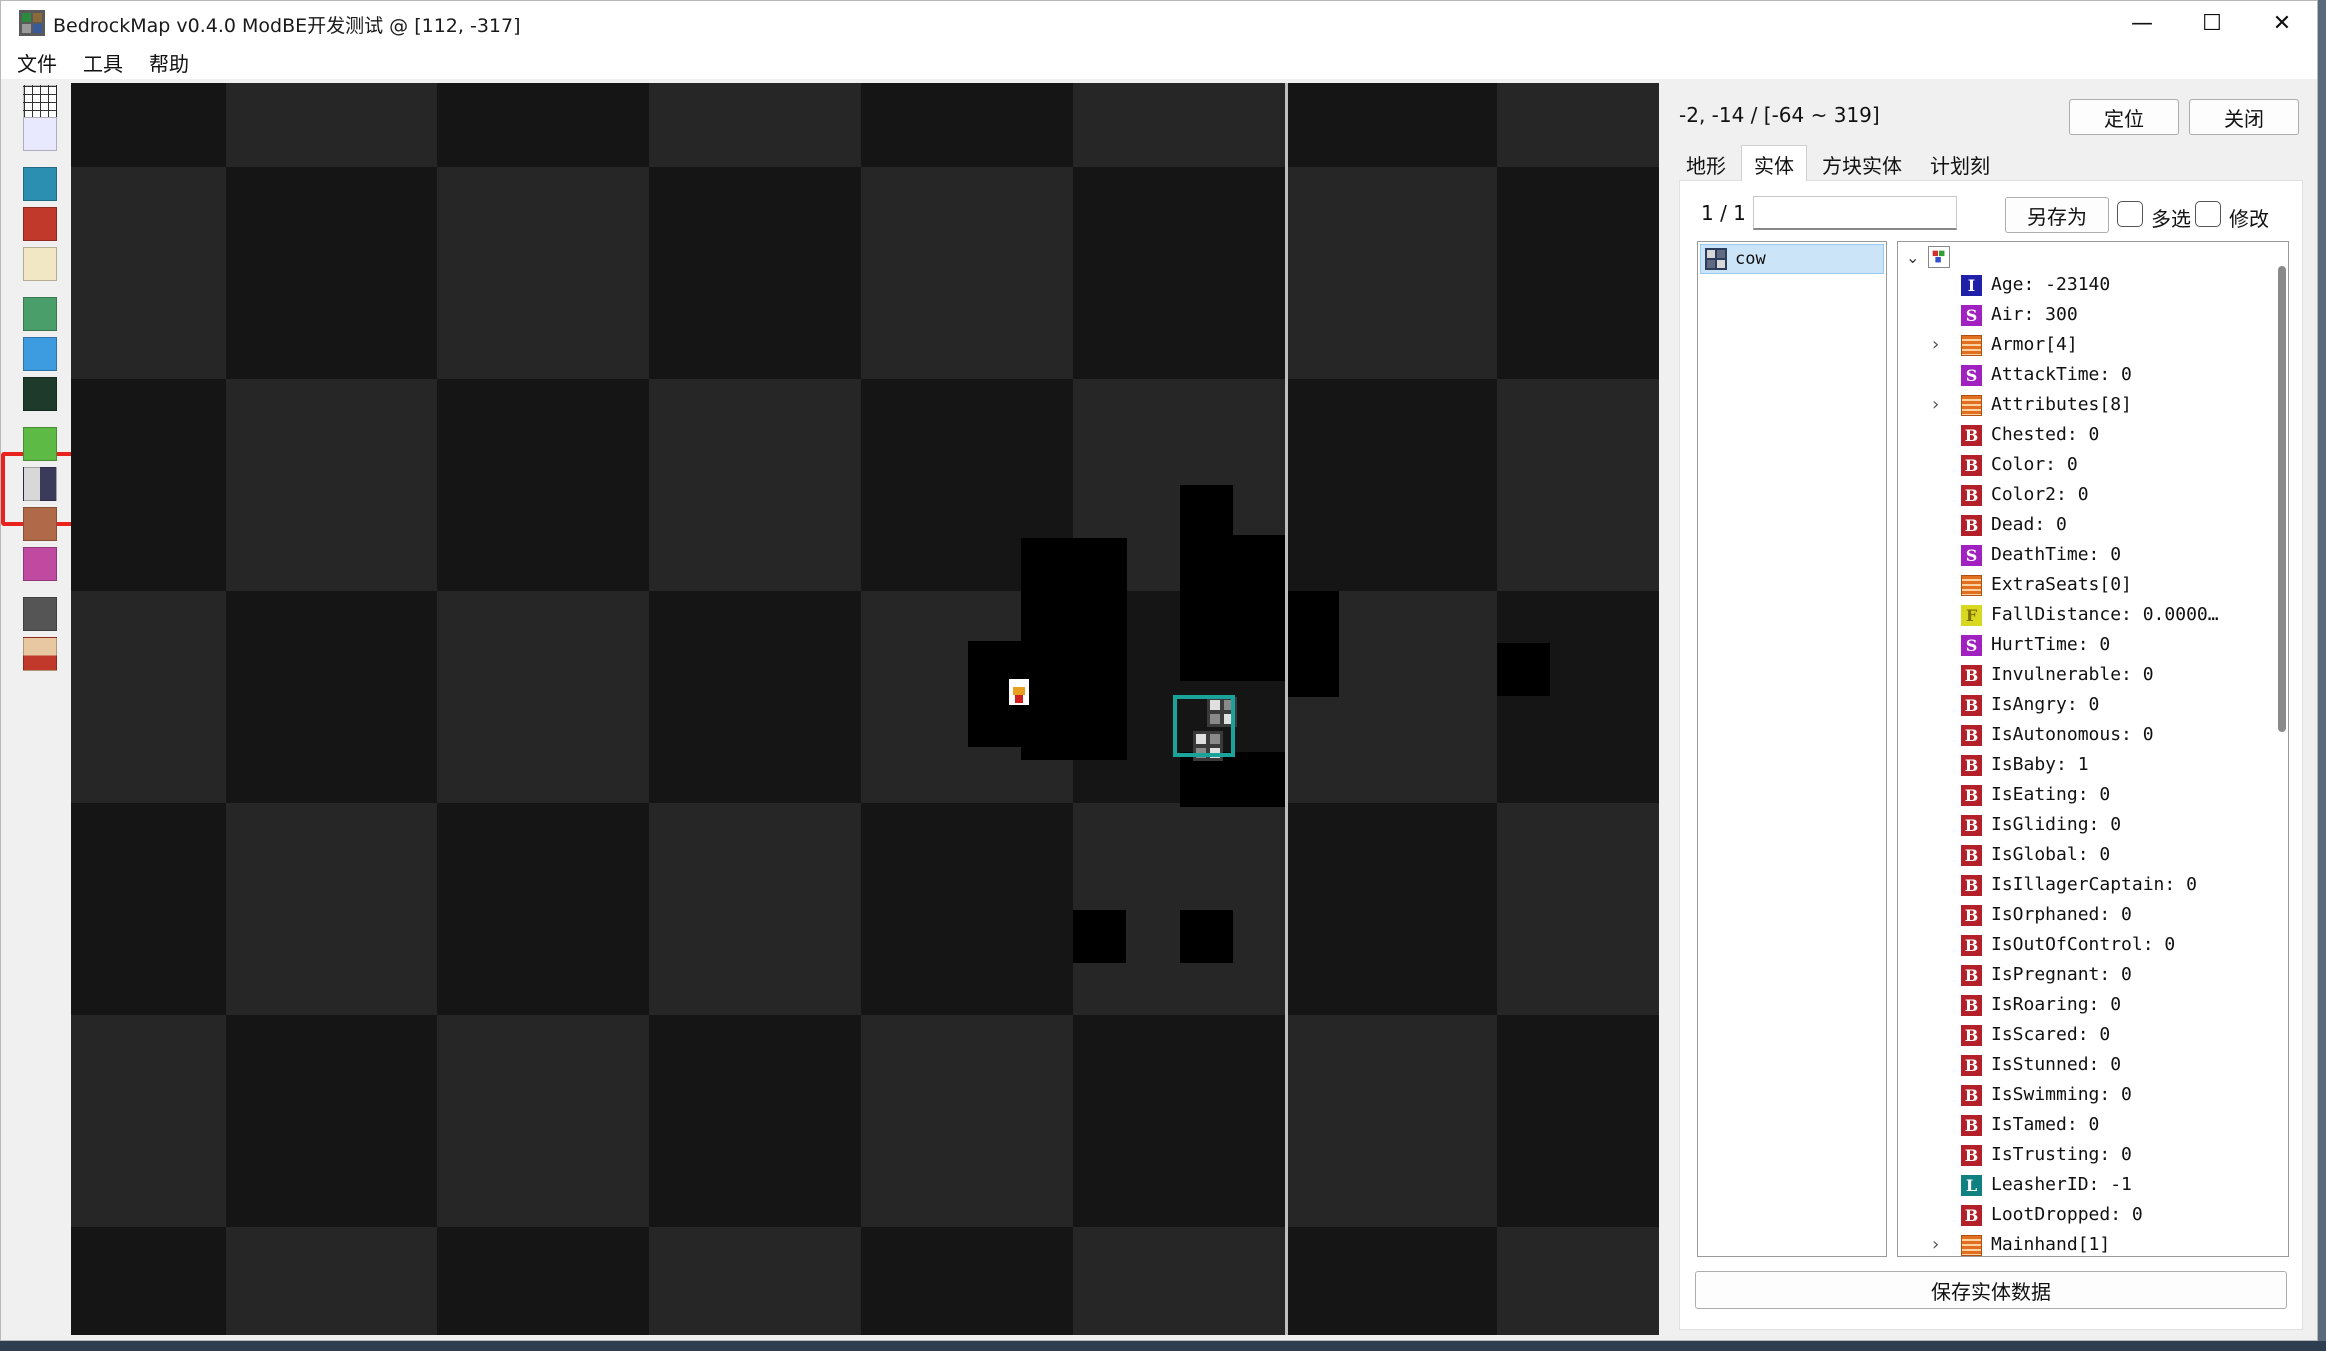  Describe the element at coordinates (1779, 115) in the screenshot. I see `coordinate-readout: -2, -14 / [-64 ~ 319]` at that location.